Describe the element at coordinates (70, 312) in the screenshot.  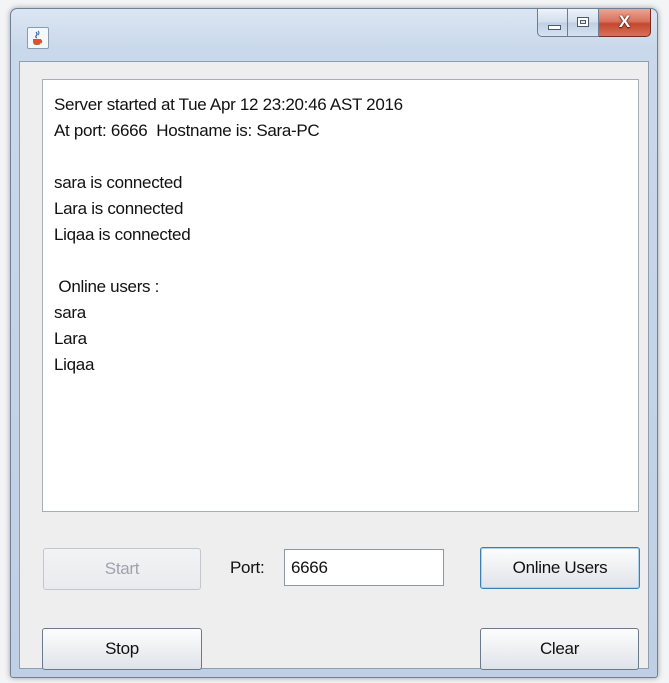
I see `log-line: sara` at that location.